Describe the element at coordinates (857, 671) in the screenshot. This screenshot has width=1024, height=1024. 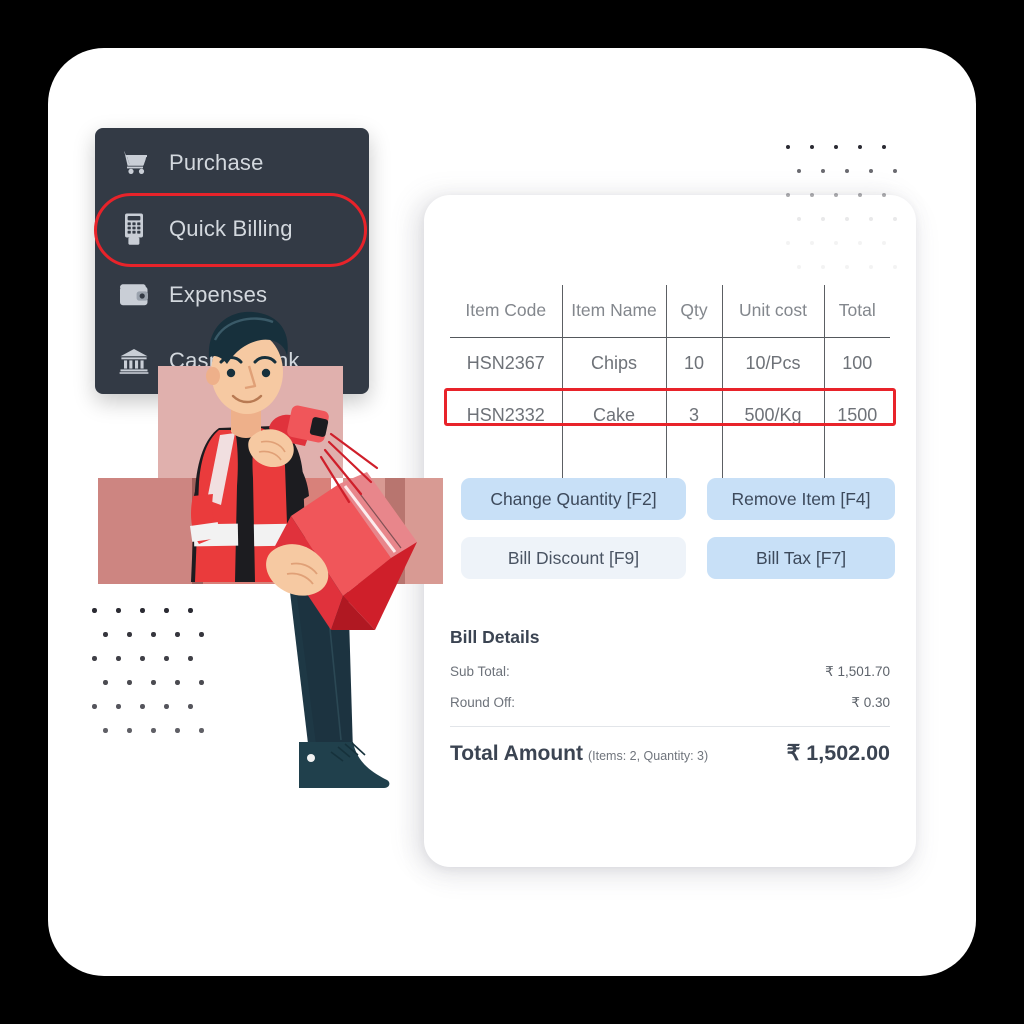
I see `sub-total-value: ₹ 1,501.70` at that location.